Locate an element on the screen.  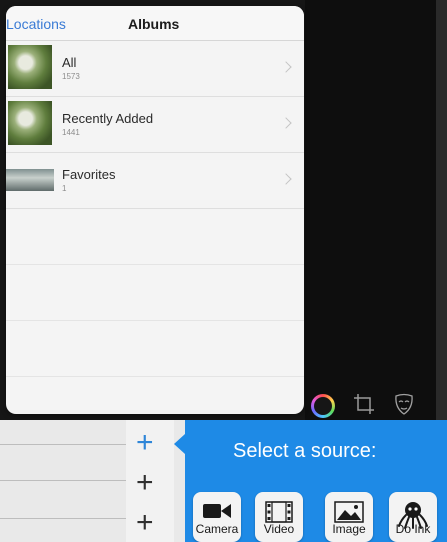
do-ink-label: Do Ink is located at coordinates (413, 529).